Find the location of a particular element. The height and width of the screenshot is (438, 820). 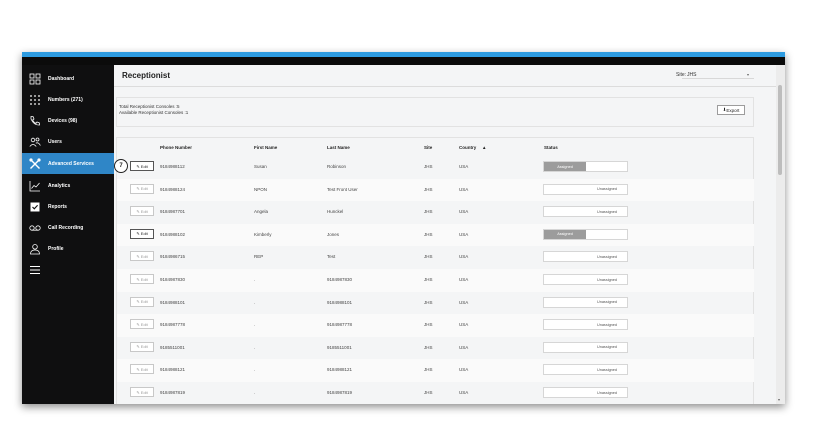

cell-first-name: Susan is located at coordinates (260, 166).